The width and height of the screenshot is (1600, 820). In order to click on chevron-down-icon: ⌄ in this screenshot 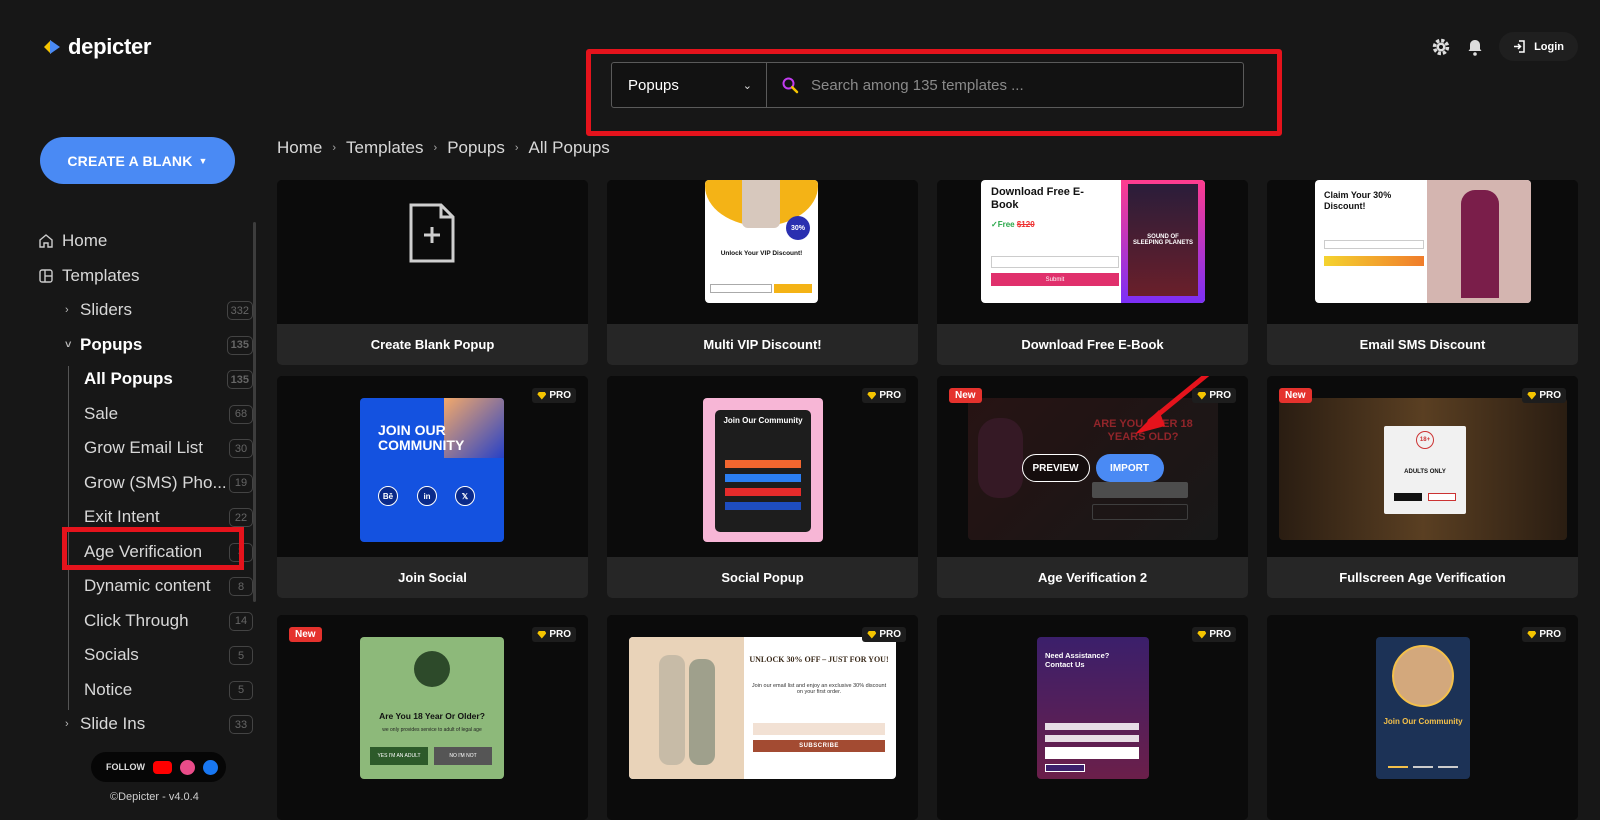, I will do `click(747, 85)`.